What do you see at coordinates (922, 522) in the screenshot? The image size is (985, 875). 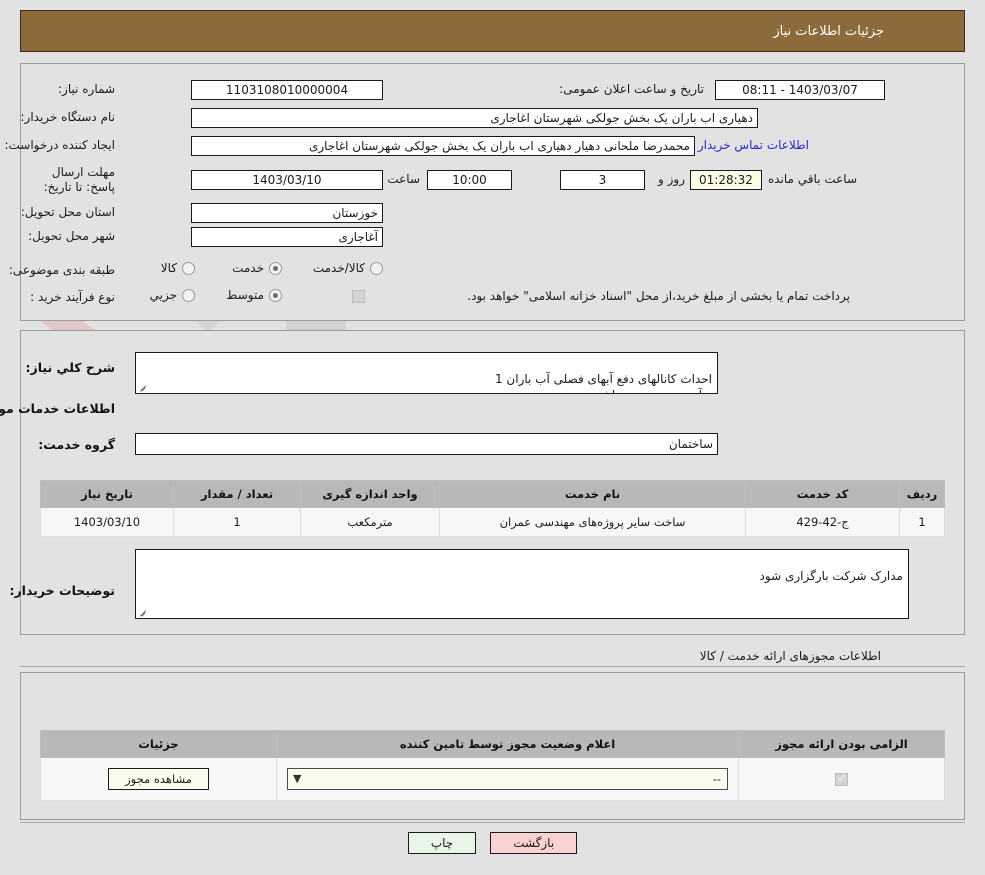 I see `cell-row-no: 1` at bounding box center [922, 522].